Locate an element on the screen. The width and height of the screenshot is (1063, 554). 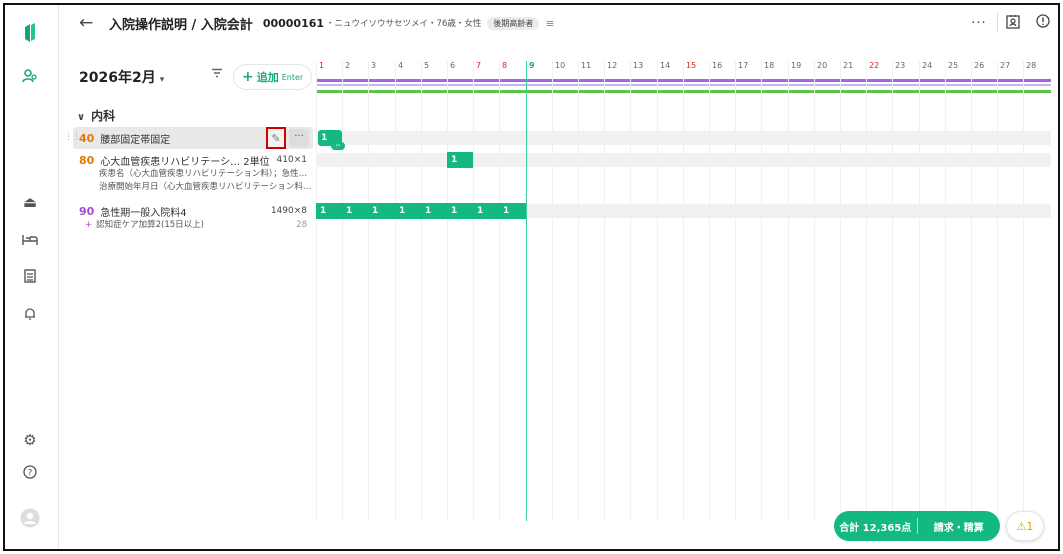
patient-card-icon is located at coordinates (1013, 23).